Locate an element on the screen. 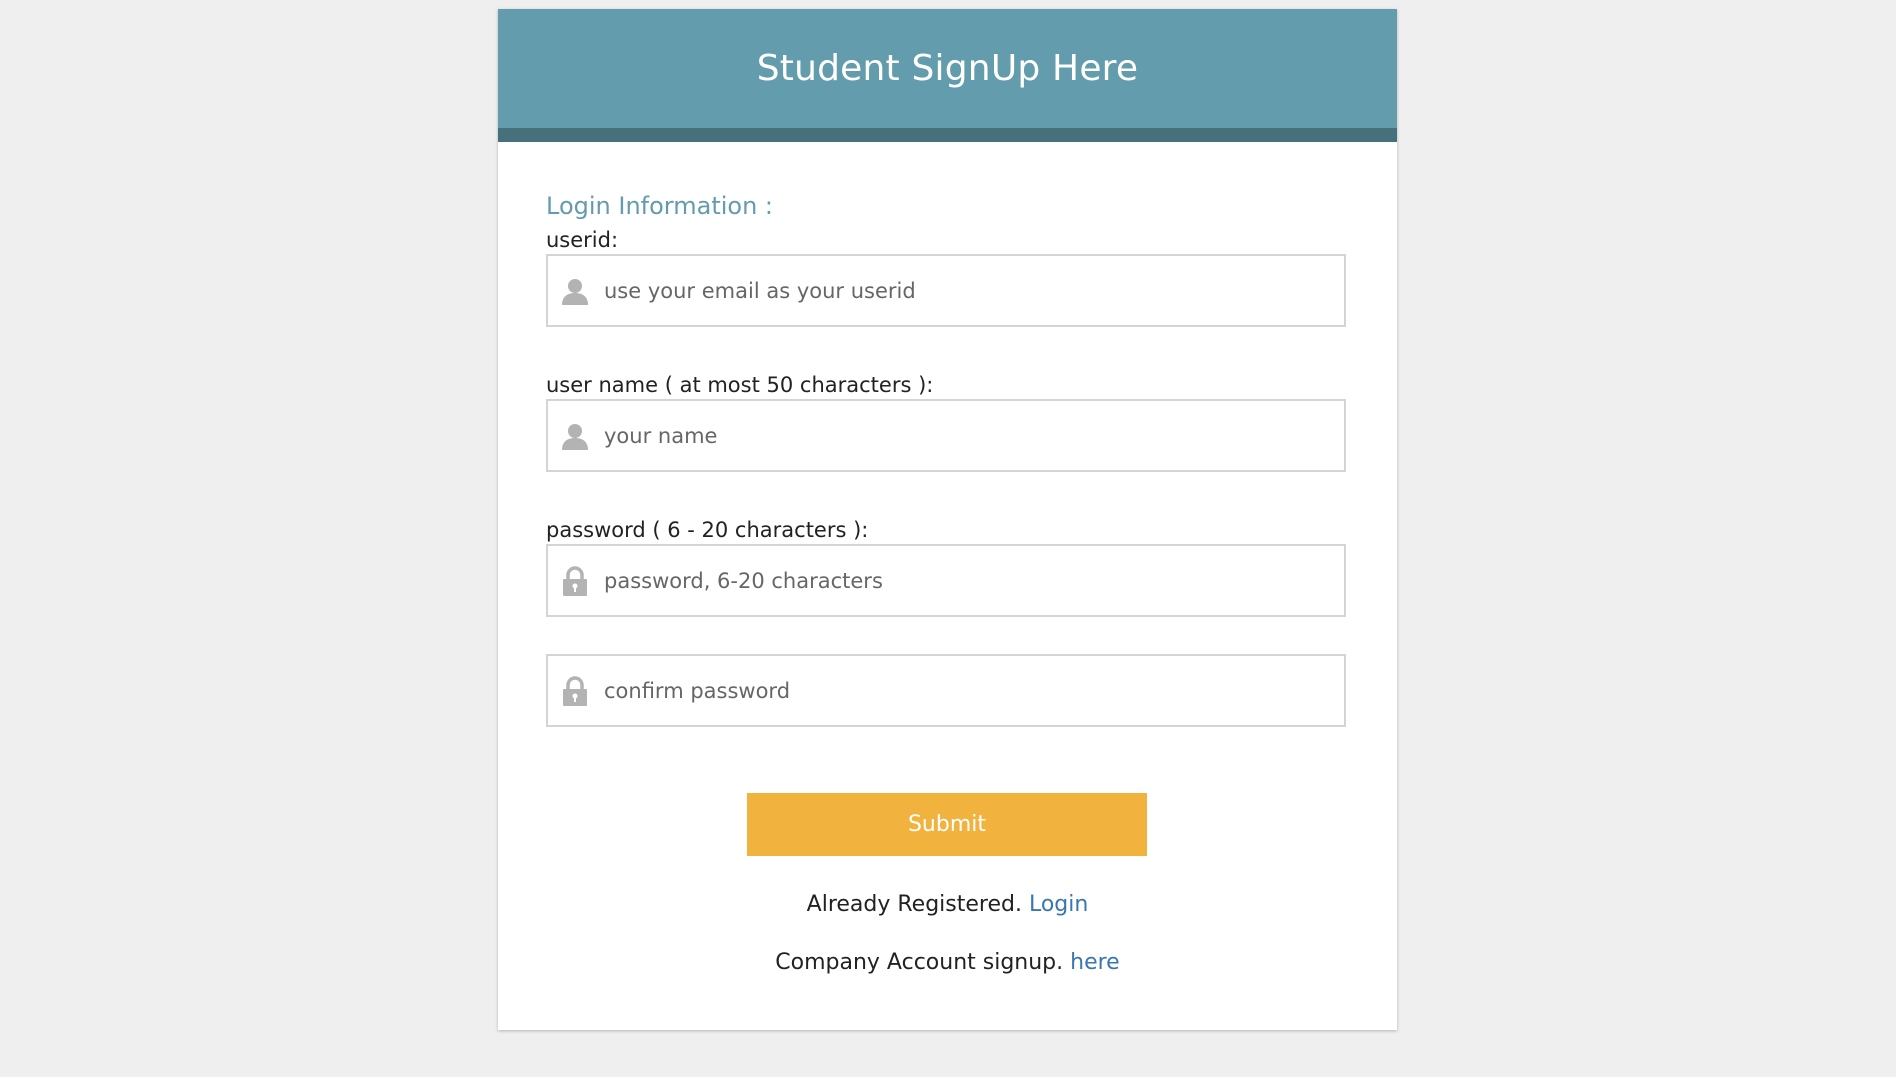 This screenshot has height=1077, width=1896. username-label: user name ( at most 50 characters ): is located at coordinates (740, 385).